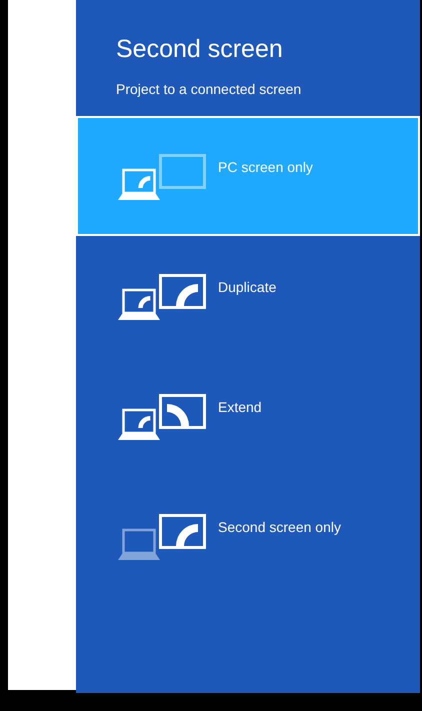 The height and width of the screenshot is (711, 422). Describe the element at coordinates (200, 49) in the screenshot. I see `panel-title: Second screen` at that location.